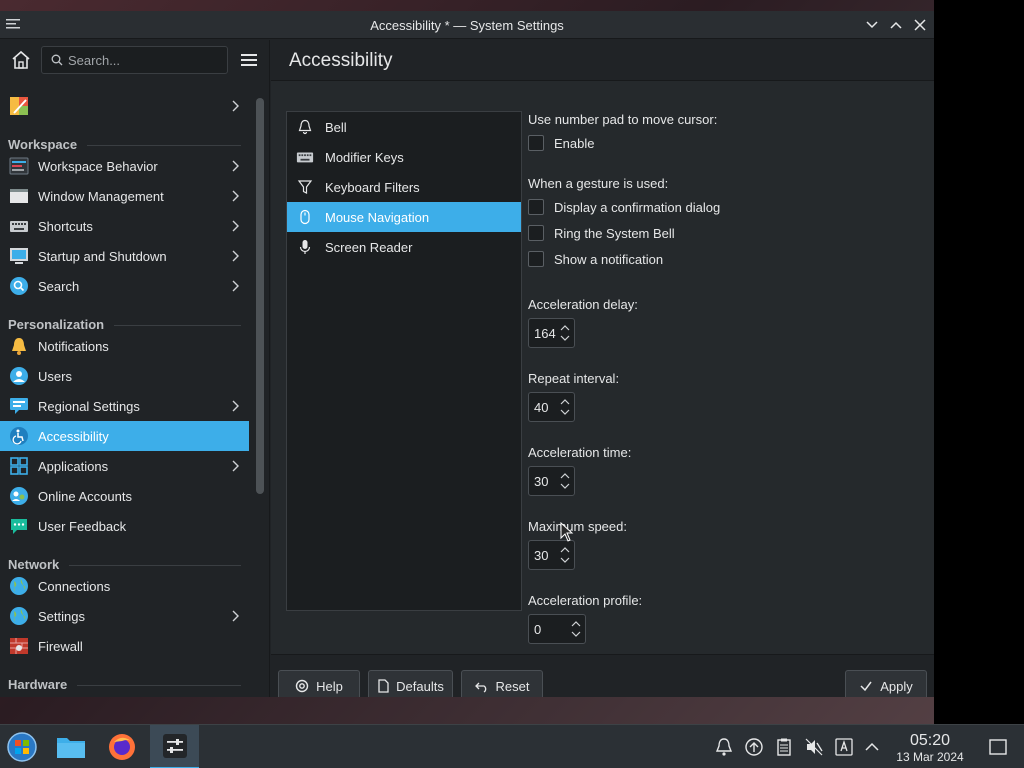  I want to click on clock-date: 13 Mar 2024, so click(930, 757).